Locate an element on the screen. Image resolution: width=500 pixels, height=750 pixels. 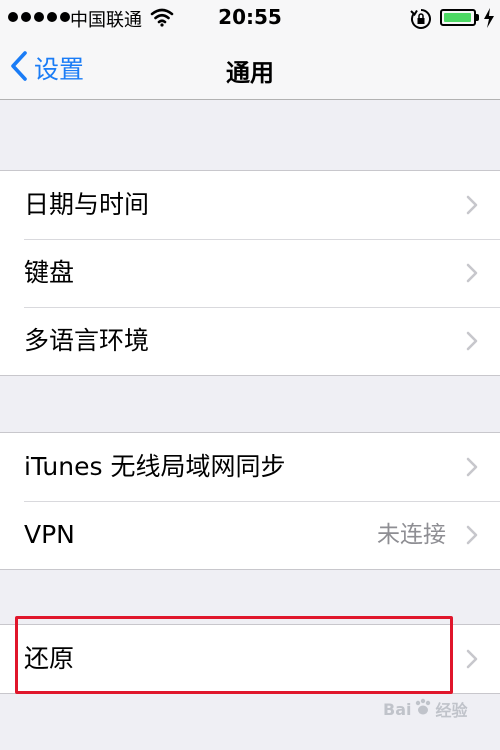
vpn-status: 未连接 is located at coordinates (411, 535).